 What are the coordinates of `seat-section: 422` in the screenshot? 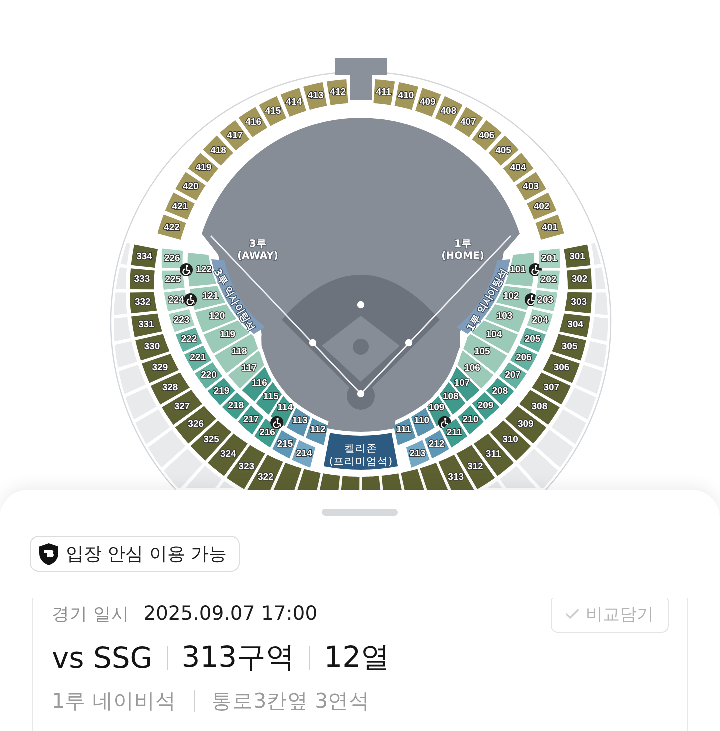 It's located at (172, 227).